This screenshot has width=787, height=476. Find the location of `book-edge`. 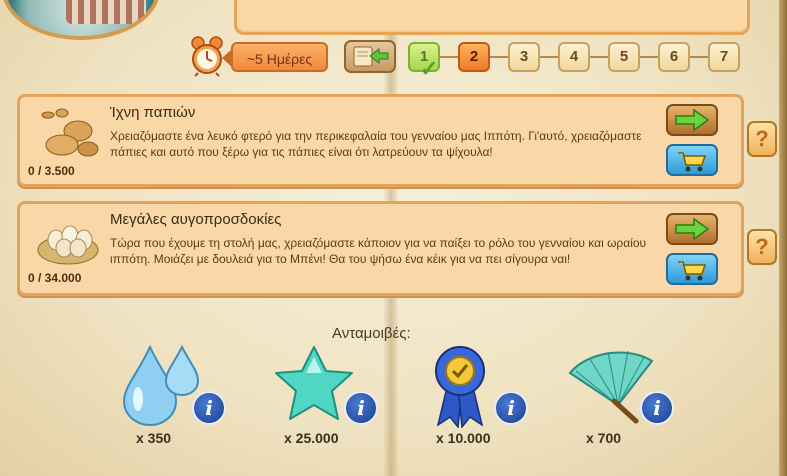

book-edge is located at coordinates (783, 238).